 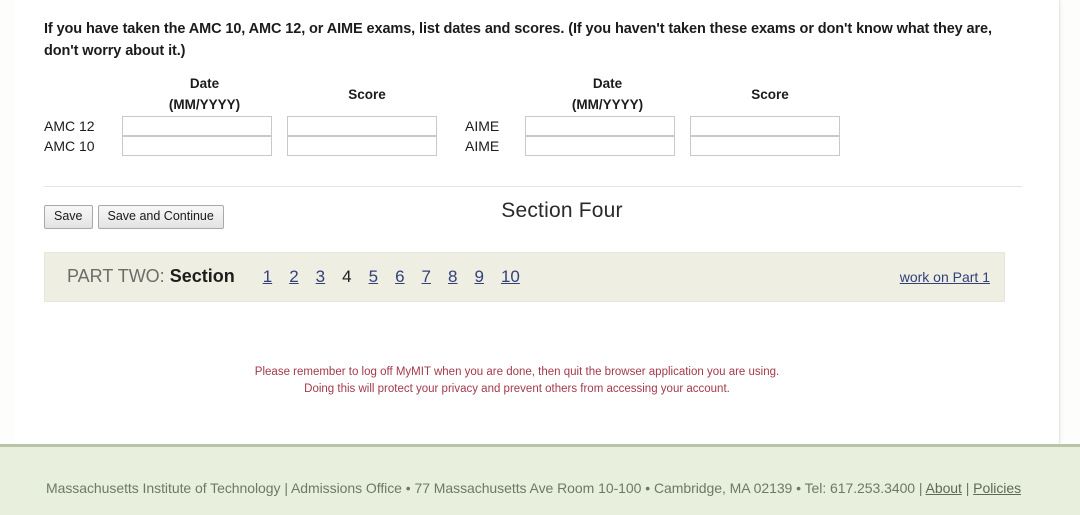 What do you see at coordinates (163, 488) in the screenshot?
I see `footer-org: Massachusetts Institute of Technology` at bounding box center [163, 488].